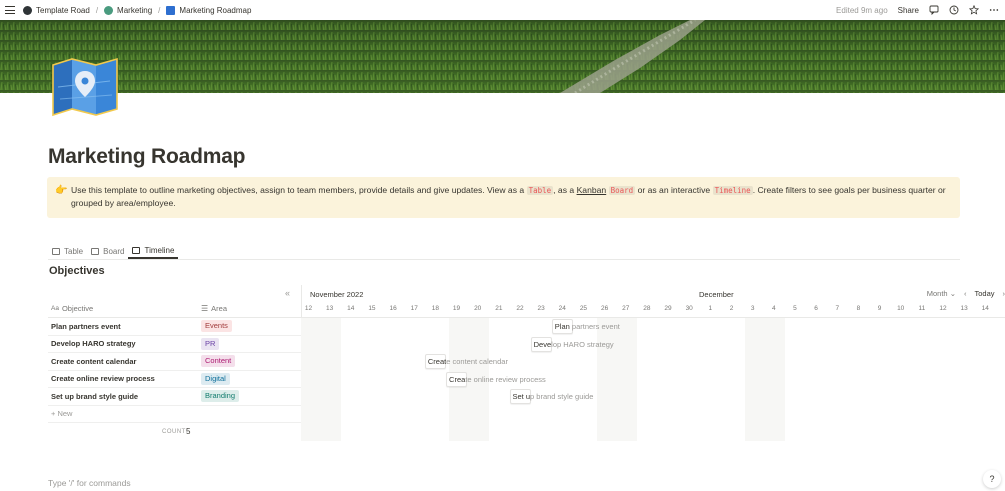 The width and height of the screenshot is (1005, 491). I want to click on day-label: 30, so click(689, 308).